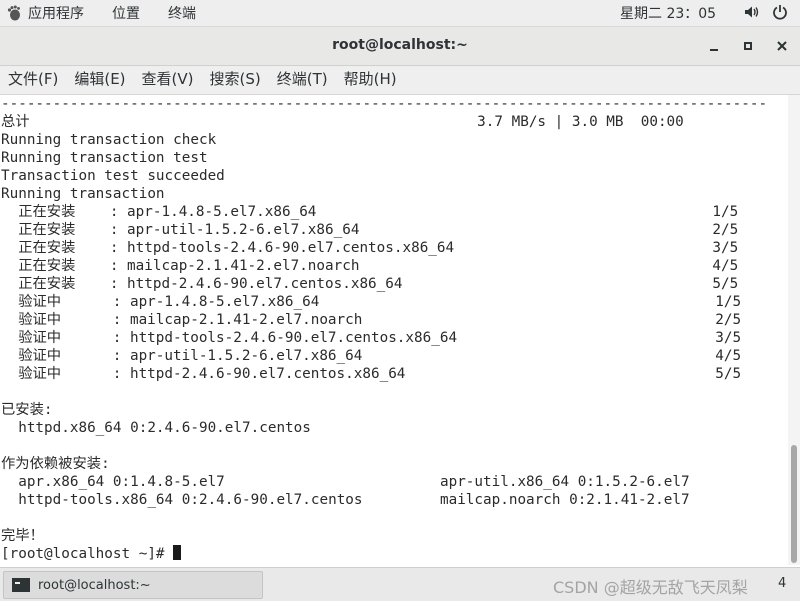 The height and width of the screenshot is (601, 800). I want to click on terminal-prompt: [root@localhost ~]#, so click(91, 554).